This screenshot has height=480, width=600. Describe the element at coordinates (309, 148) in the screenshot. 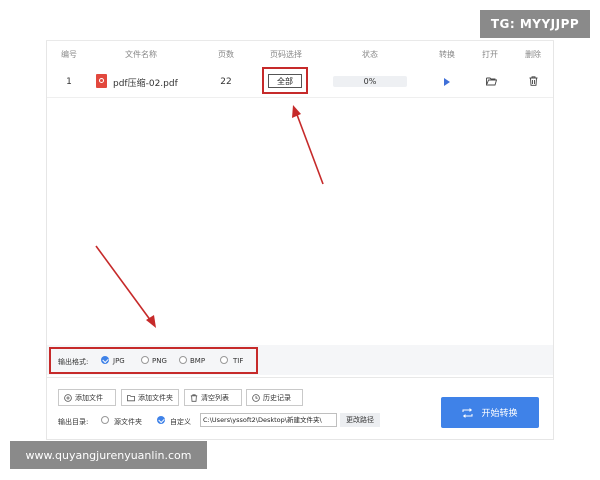

I see `arrow-to-page-select` at that location.